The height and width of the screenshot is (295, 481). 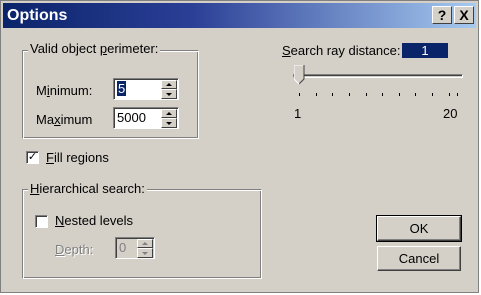 What do you see at coordinates (122, 88) in the screenshot?
I see `minimum-value: 5` at bounding box center [122, 88].